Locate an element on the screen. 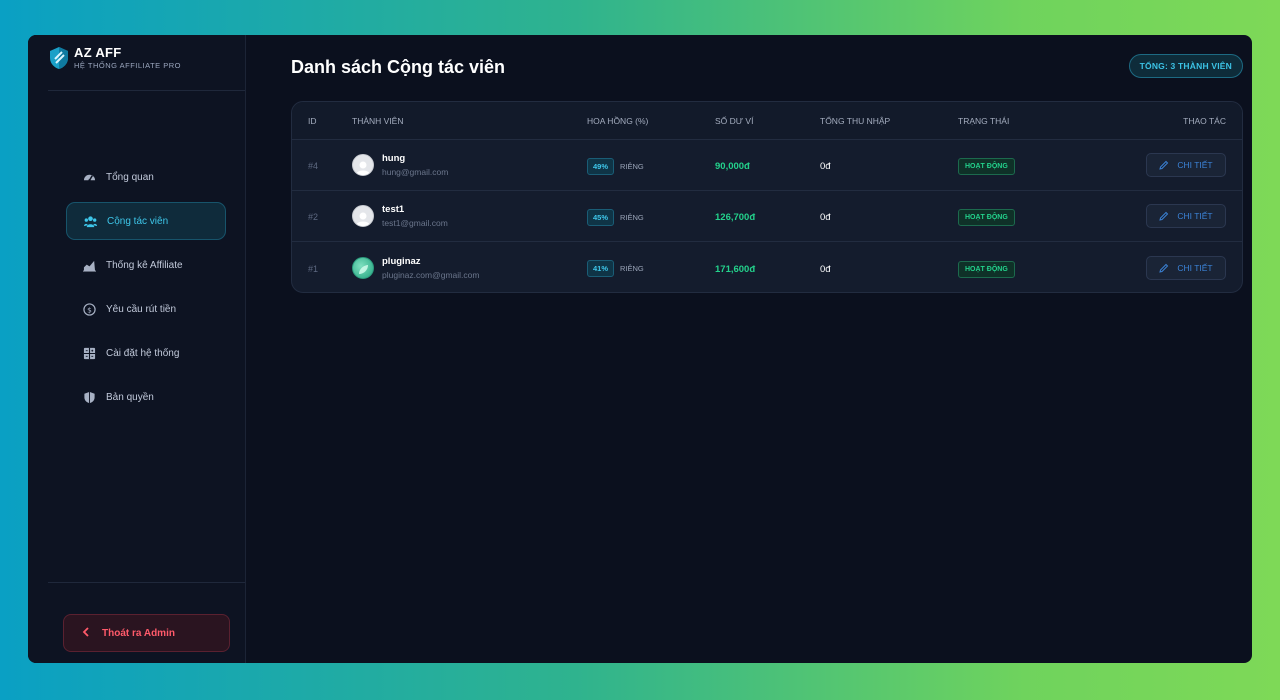  member-email: hung@gmail.com is located at coordinates (415, 172).